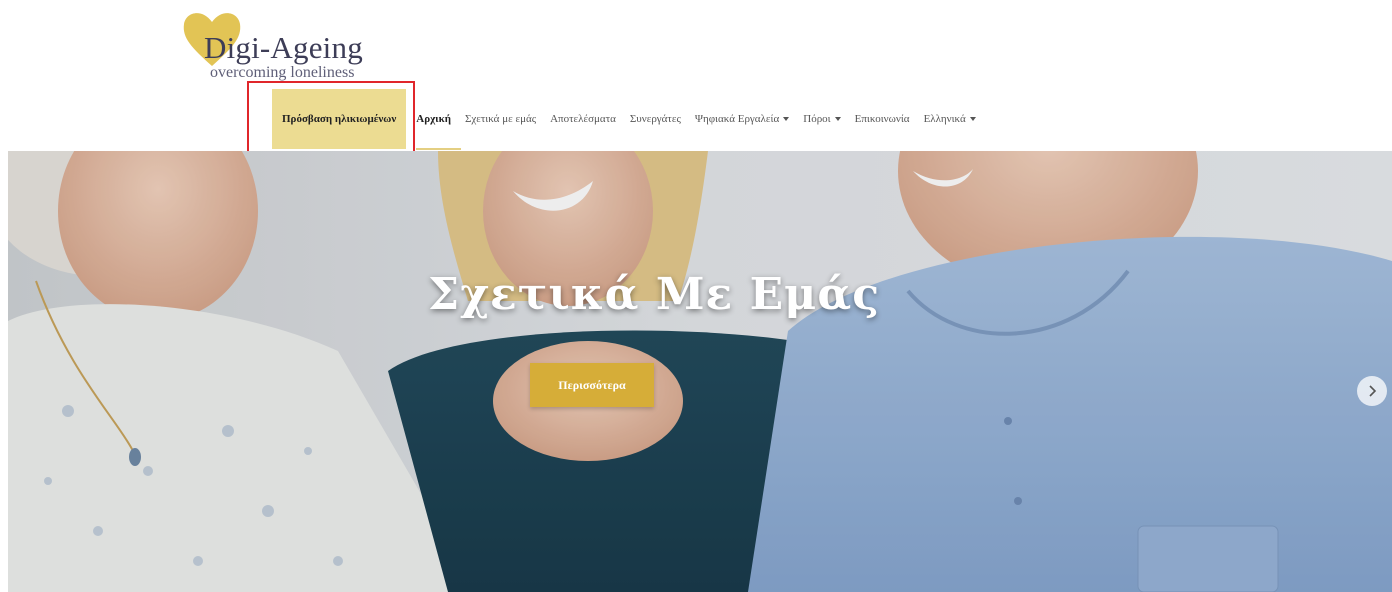 The image size is (1392, 592). I want to click on nav-item-label: Σχετικά με εμάς, so click(500, 119).